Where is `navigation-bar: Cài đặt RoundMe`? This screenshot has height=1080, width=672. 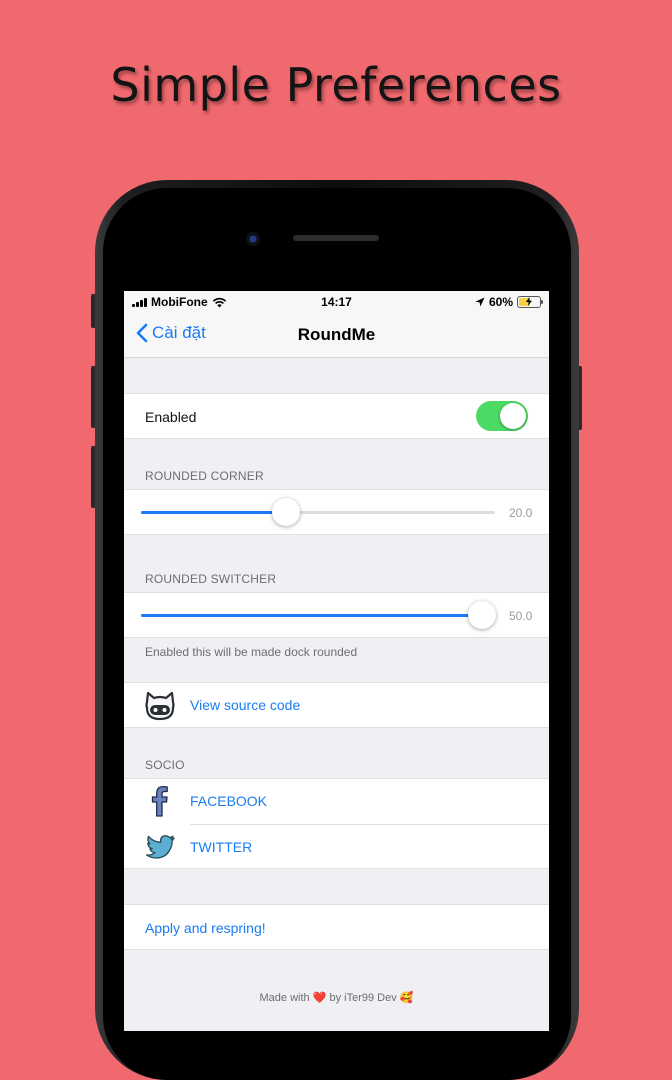 navigation-bar: Cài đặt RoundMe is located at coordinates (336, 335).